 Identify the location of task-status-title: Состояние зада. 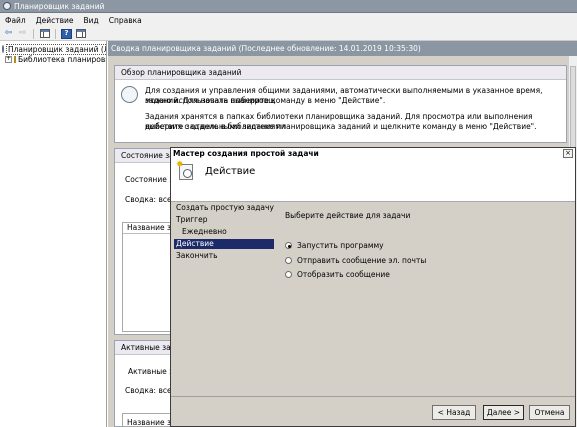
(147, 155).